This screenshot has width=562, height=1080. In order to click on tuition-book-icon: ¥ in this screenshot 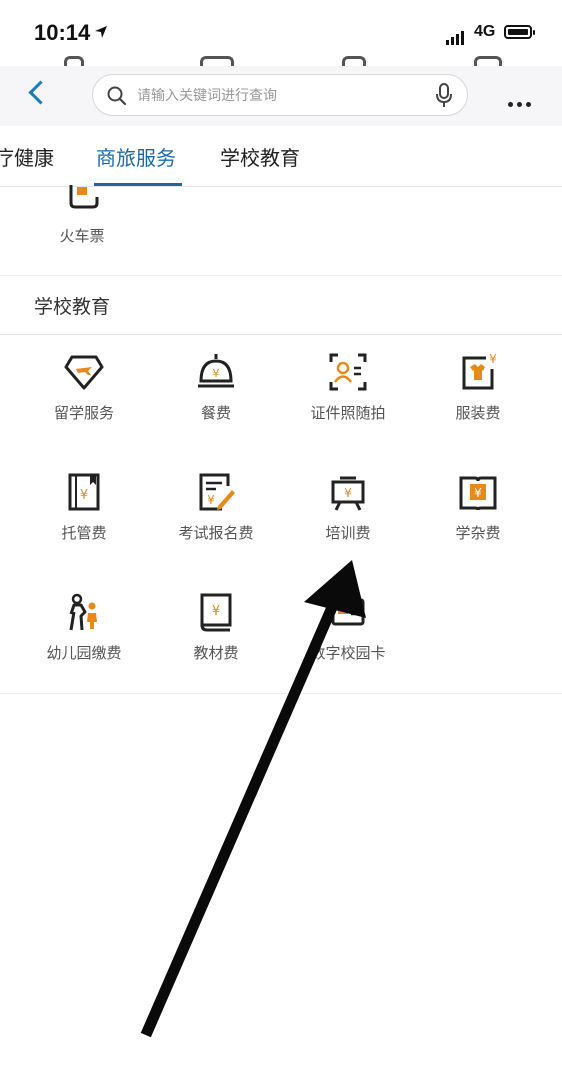, I will do `click(478, 493)`.